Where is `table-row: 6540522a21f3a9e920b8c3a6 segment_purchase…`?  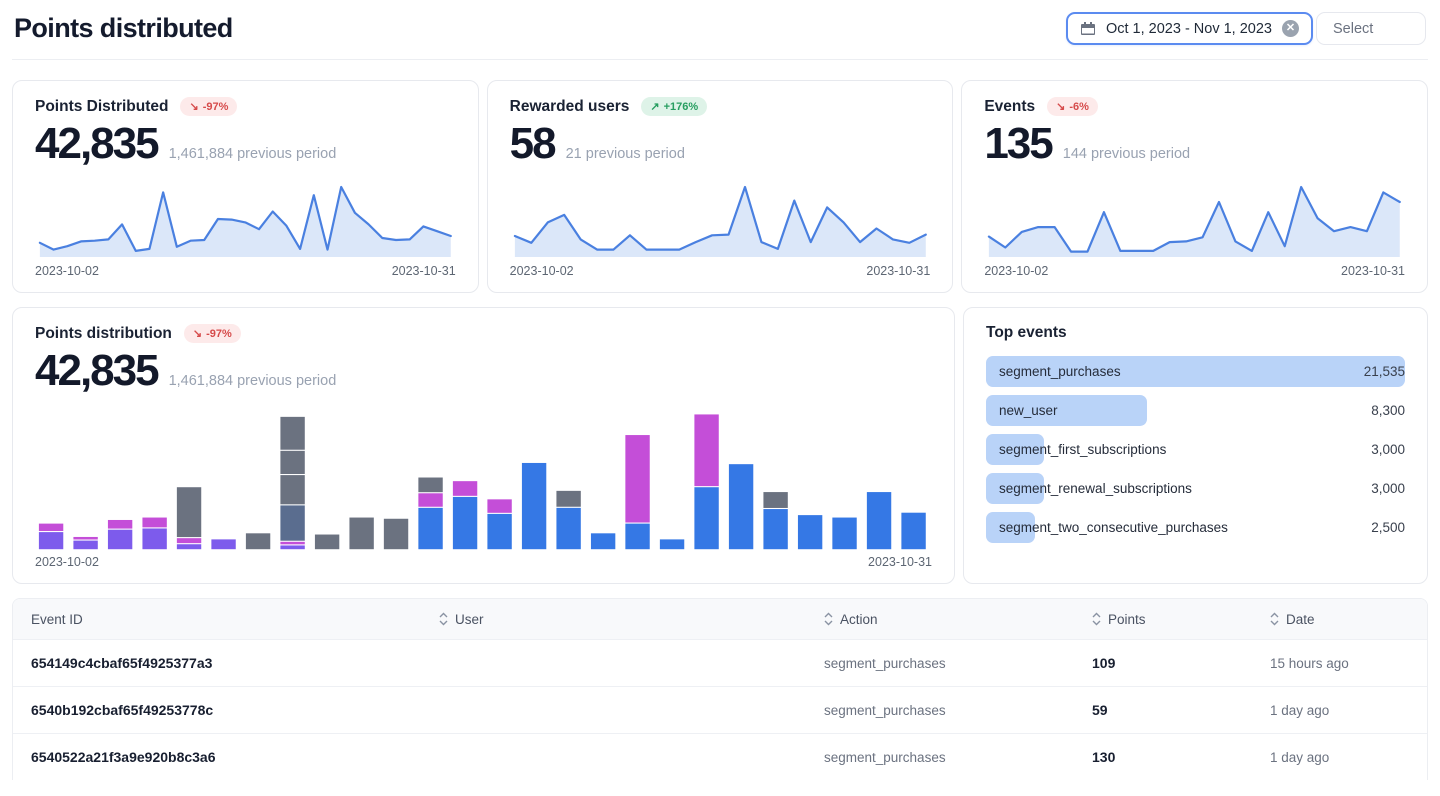 table-row: 6540522a21f3a9e920b8c3a6 segment_purchase… is located at coordinates (720, 757).